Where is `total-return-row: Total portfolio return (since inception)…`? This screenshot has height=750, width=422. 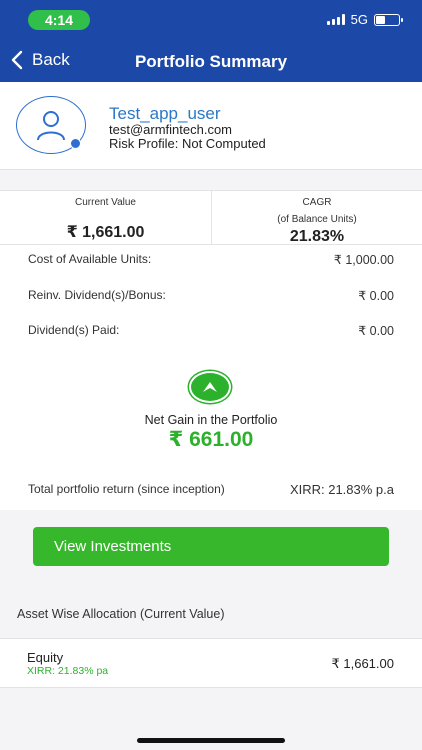 total-return-row: Total portfolio return (since inception)… is located at coordinates (211, 489).